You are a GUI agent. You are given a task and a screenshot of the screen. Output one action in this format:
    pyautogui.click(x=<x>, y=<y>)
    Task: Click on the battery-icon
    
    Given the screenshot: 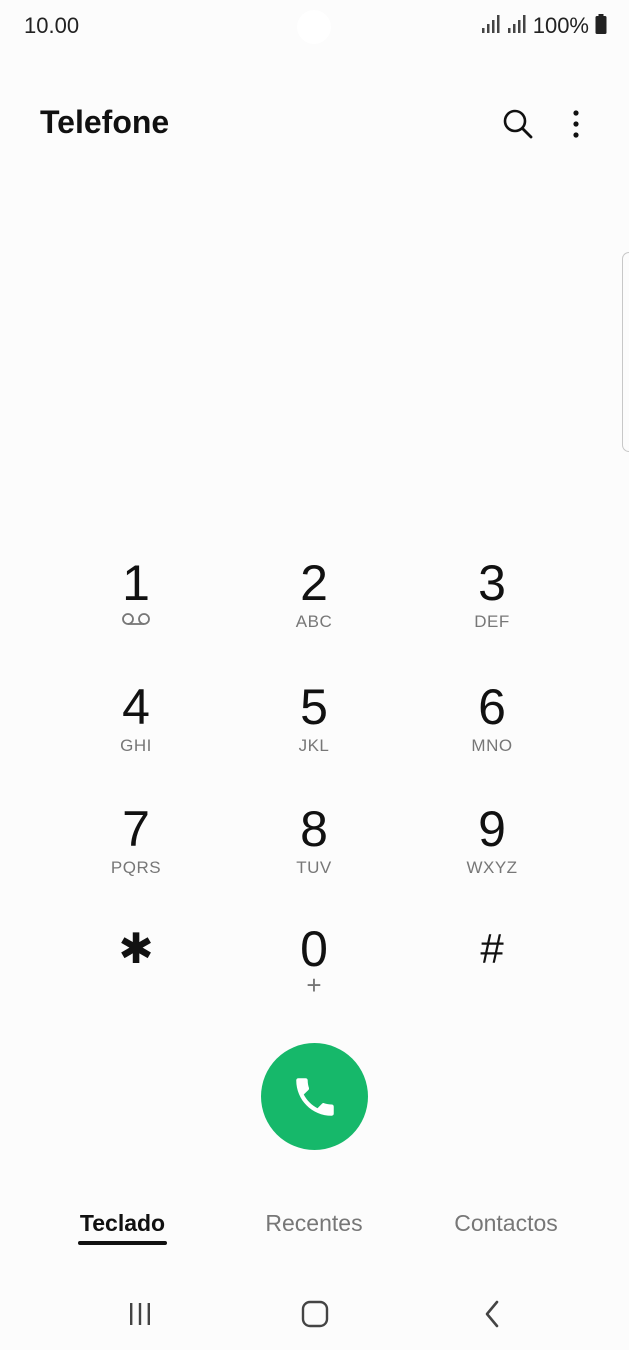 What is the action you would take?
    pyautogui.click(x=601, y=26)
    